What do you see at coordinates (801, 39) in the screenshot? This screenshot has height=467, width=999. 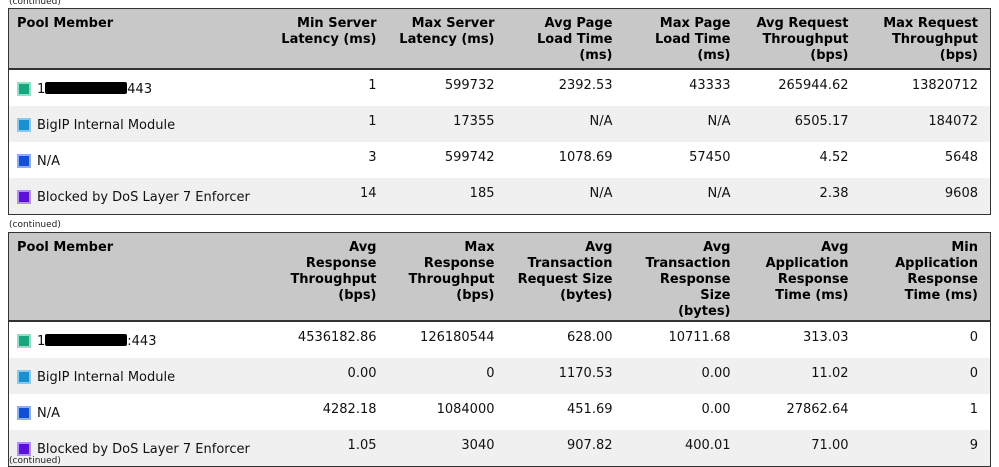 I see `column-header: Avg Request Throughput (bps)` at bounding box center [801, 39].